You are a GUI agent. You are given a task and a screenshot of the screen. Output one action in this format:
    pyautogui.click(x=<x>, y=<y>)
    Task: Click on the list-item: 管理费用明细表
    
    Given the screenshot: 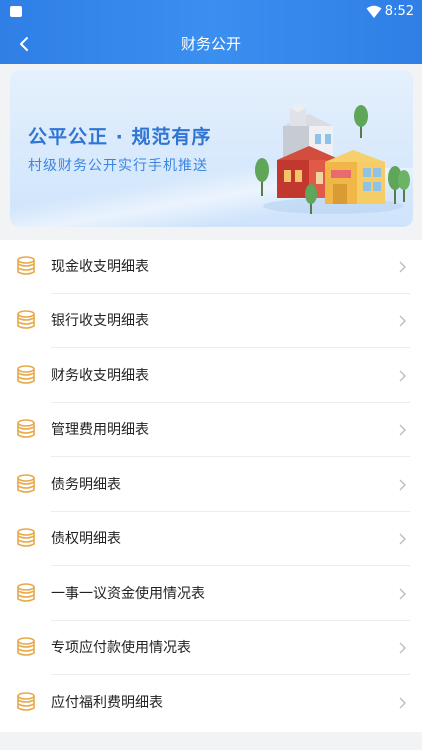 What is the action you would take?
    pyautogui.click(x=211, y=430)
    